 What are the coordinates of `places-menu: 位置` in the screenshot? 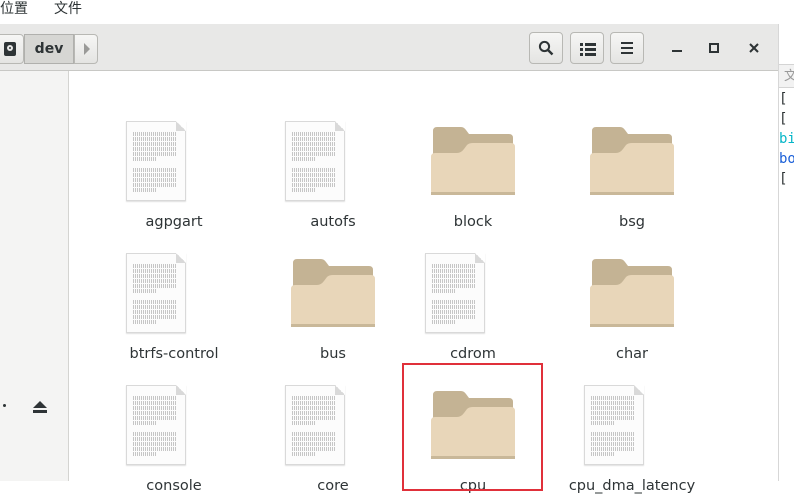 It's located at (14, 10).